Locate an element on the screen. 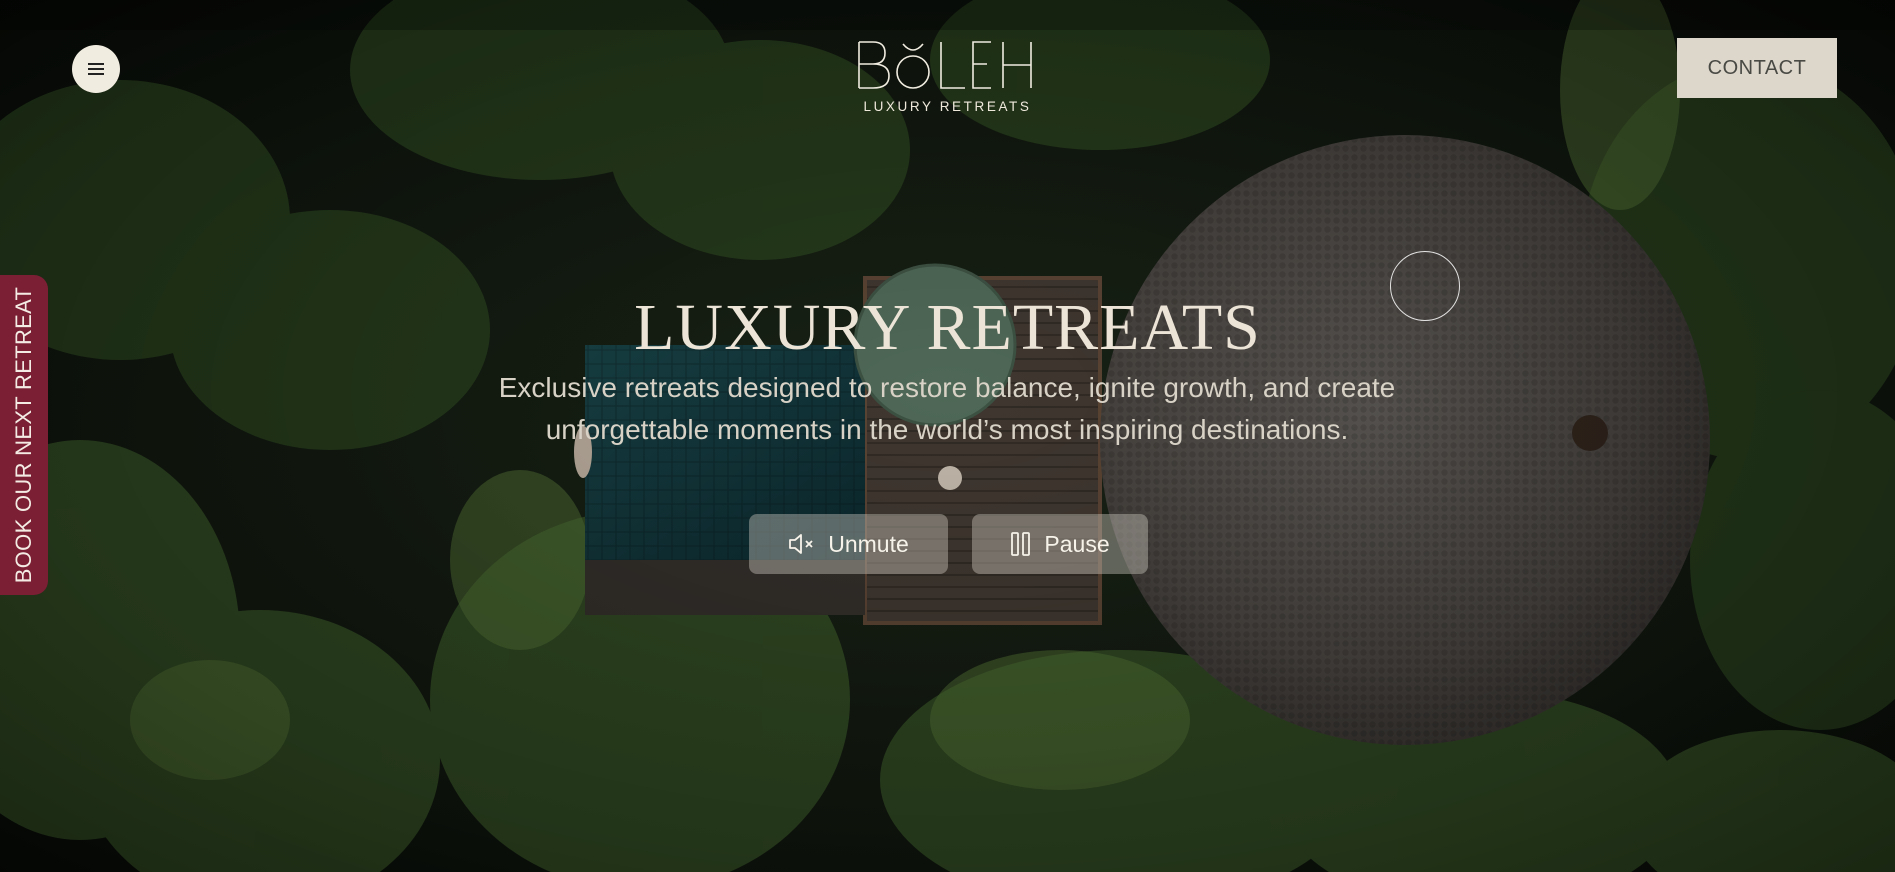 The width and height of the screenshot is (1895, 872). logo-wordmark is located at coordinates (944, 65).